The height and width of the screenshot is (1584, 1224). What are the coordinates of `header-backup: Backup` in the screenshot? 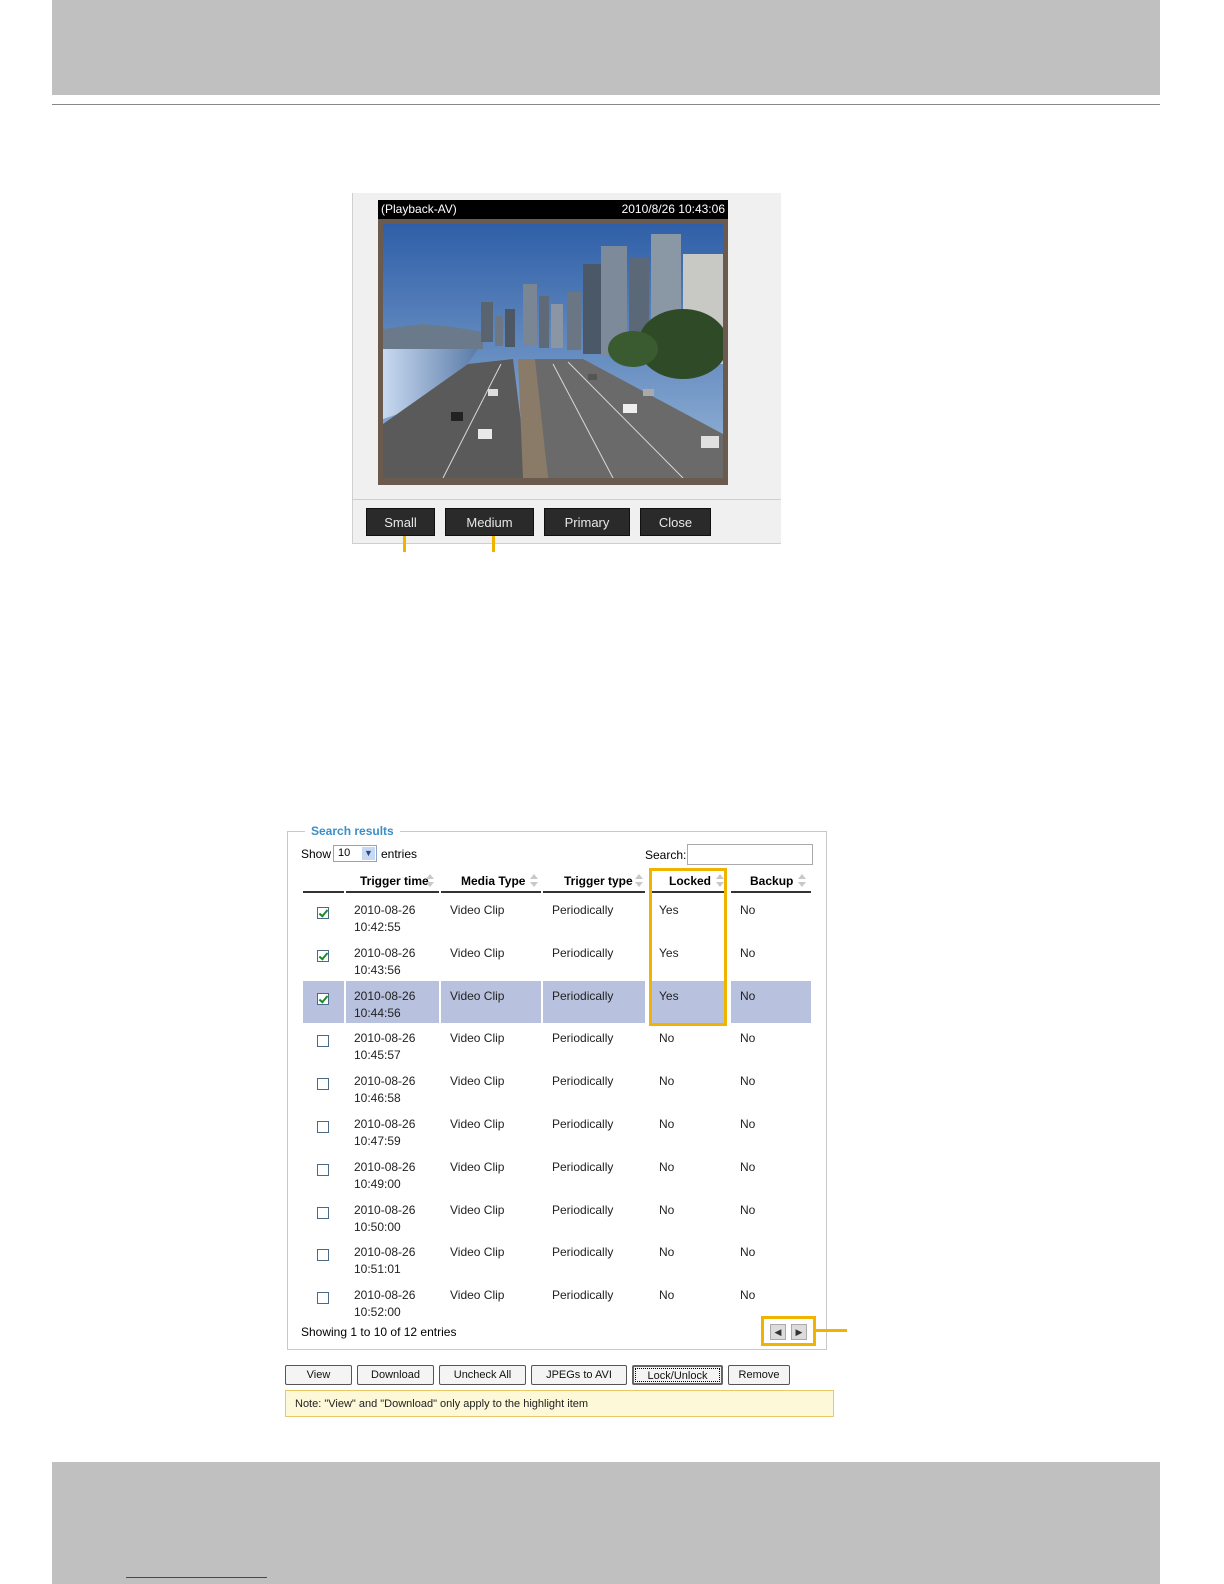 It's located at (771, 881).